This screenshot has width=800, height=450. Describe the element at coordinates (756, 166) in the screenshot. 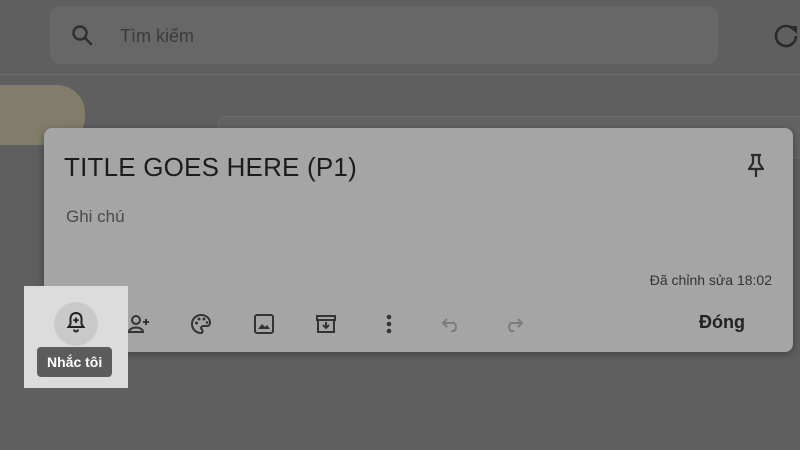

I see `pin-icon` at that location.